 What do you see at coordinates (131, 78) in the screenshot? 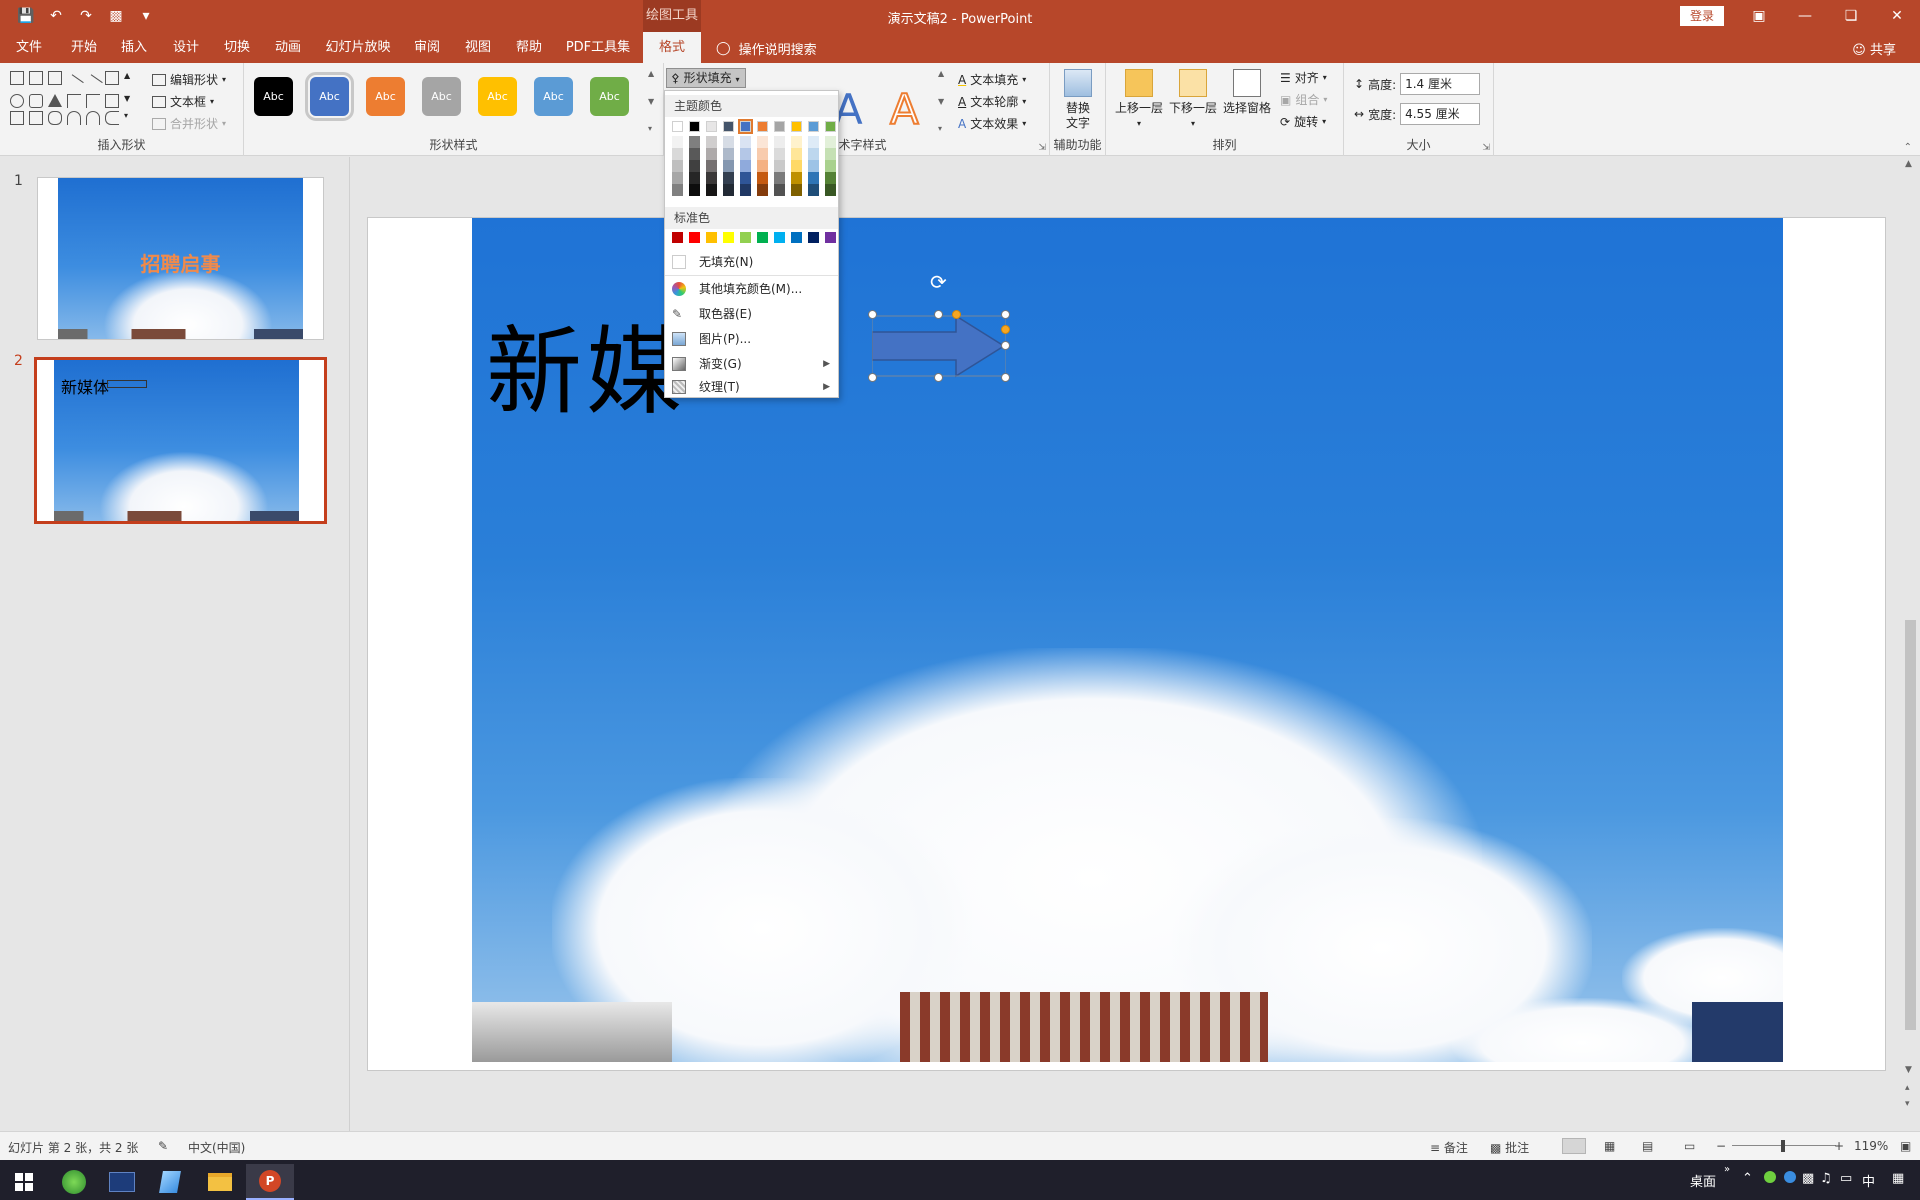
I see `scroll-up-icon: ▲` at bounding box center [131, 78].